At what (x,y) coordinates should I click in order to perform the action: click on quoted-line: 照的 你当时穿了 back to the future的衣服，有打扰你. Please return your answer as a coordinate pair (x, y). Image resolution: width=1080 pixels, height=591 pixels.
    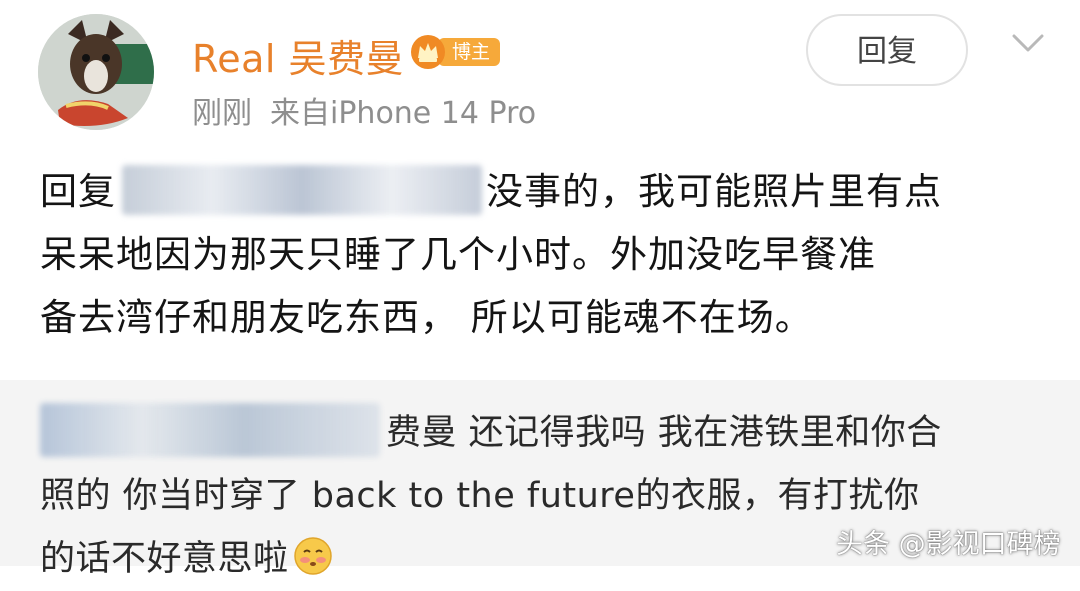
    Looking at the image, I should click on (480, 496).